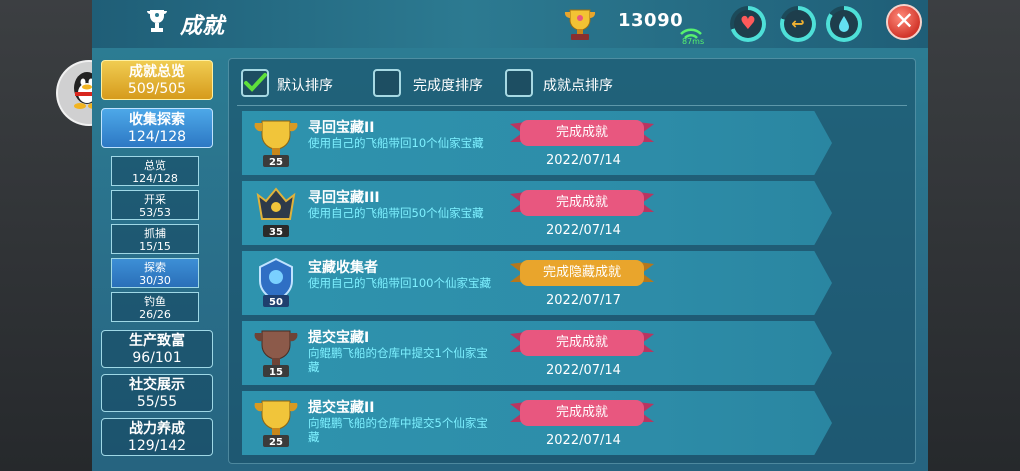 The height and width of the screenshot is (471, 1020). I want to click on health-ring: ♥, so click(748, 24).